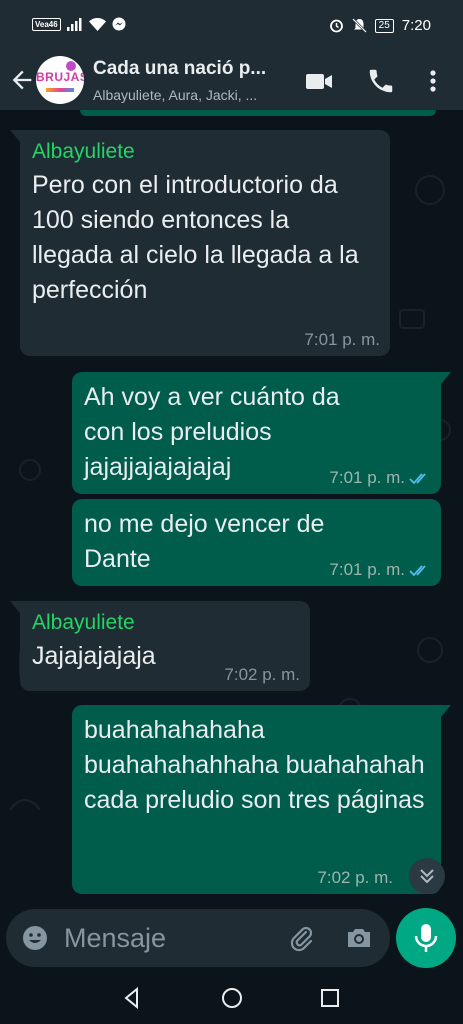 This screenshot has height=1024, width=463. What do you see at coordinates (256, 542) in the screenshot?
I see `message-bubble-outgoing: no me dejo vencer de Dante 7:01 p. m.` at bounding box center [256, 542].